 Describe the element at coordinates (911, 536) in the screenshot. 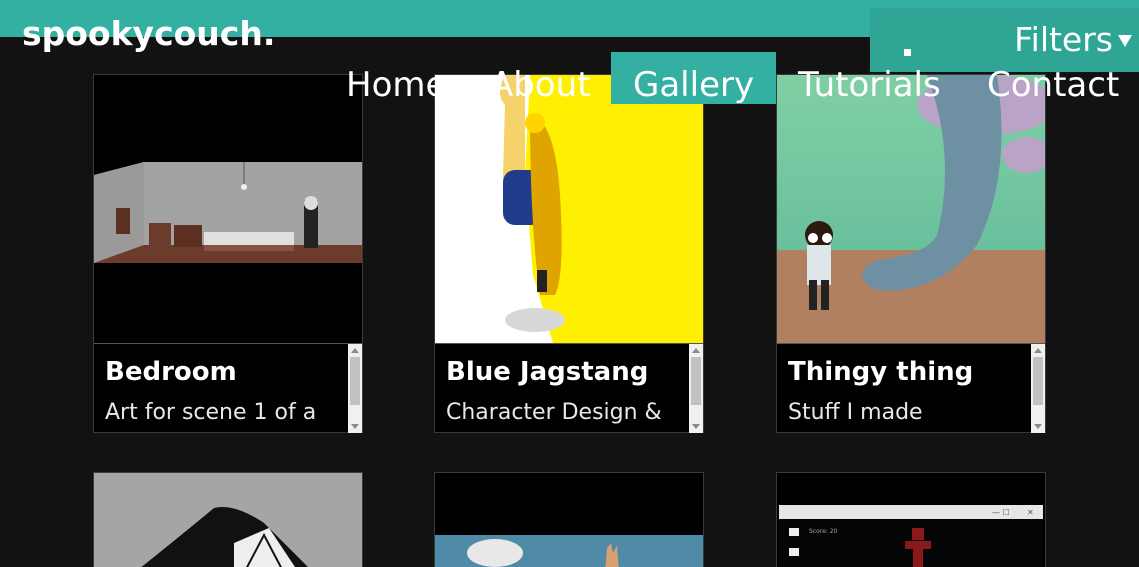

I see `card-image: ✕ — ☐ Score: 20` at that location.